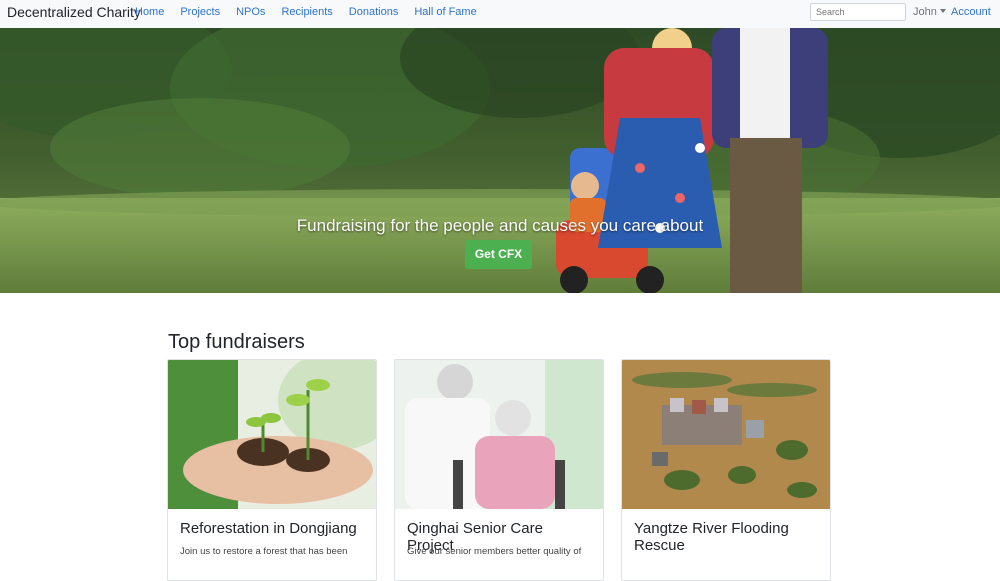  I want to click on fundraiser-card: Yangtze River Flooding Rescue, so click(726, 470).